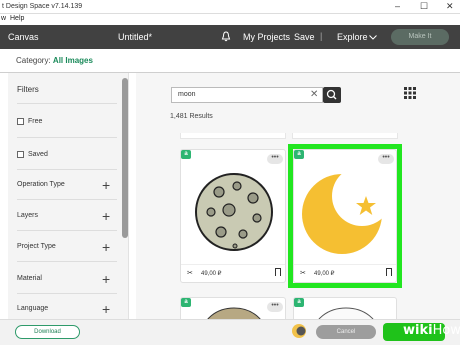 The width and height of the screenshot is (460, 345). What do you see at coordinates (410, 93) in the screenshot?
I see `grid-view-icon` at bounding box center [410, 93].